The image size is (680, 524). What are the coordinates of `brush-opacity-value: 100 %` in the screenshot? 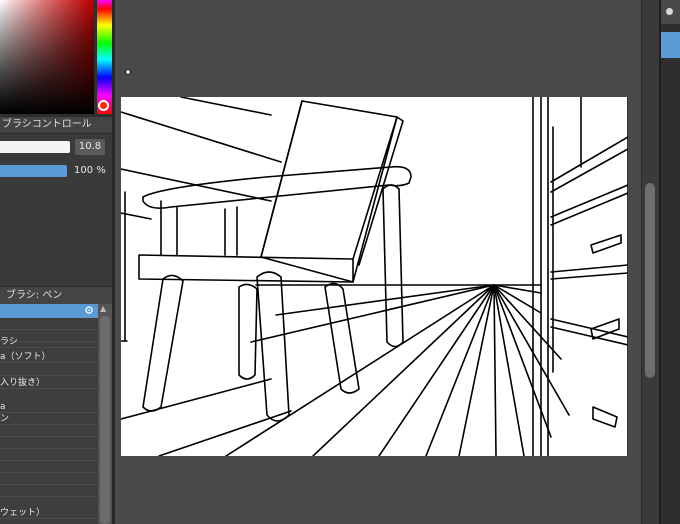 It's located at (90, 170).